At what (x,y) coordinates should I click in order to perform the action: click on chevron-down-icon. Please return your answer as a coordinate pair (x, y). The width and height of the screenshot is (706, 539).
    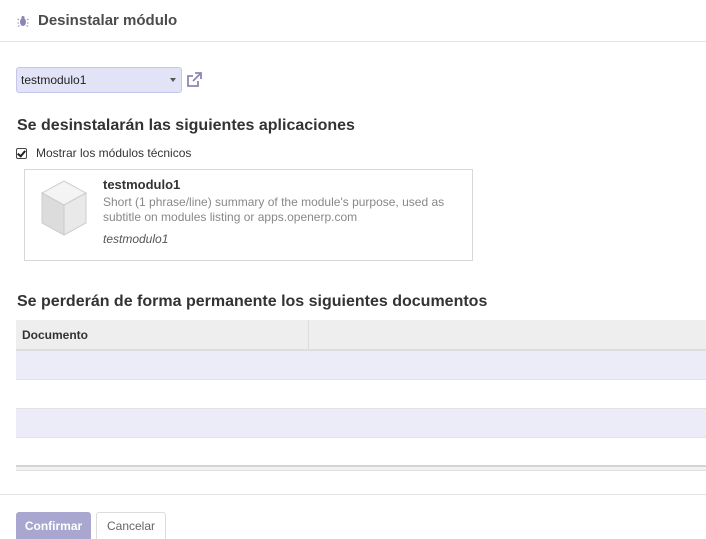
    Looking at the image, I should click on (173, 80).